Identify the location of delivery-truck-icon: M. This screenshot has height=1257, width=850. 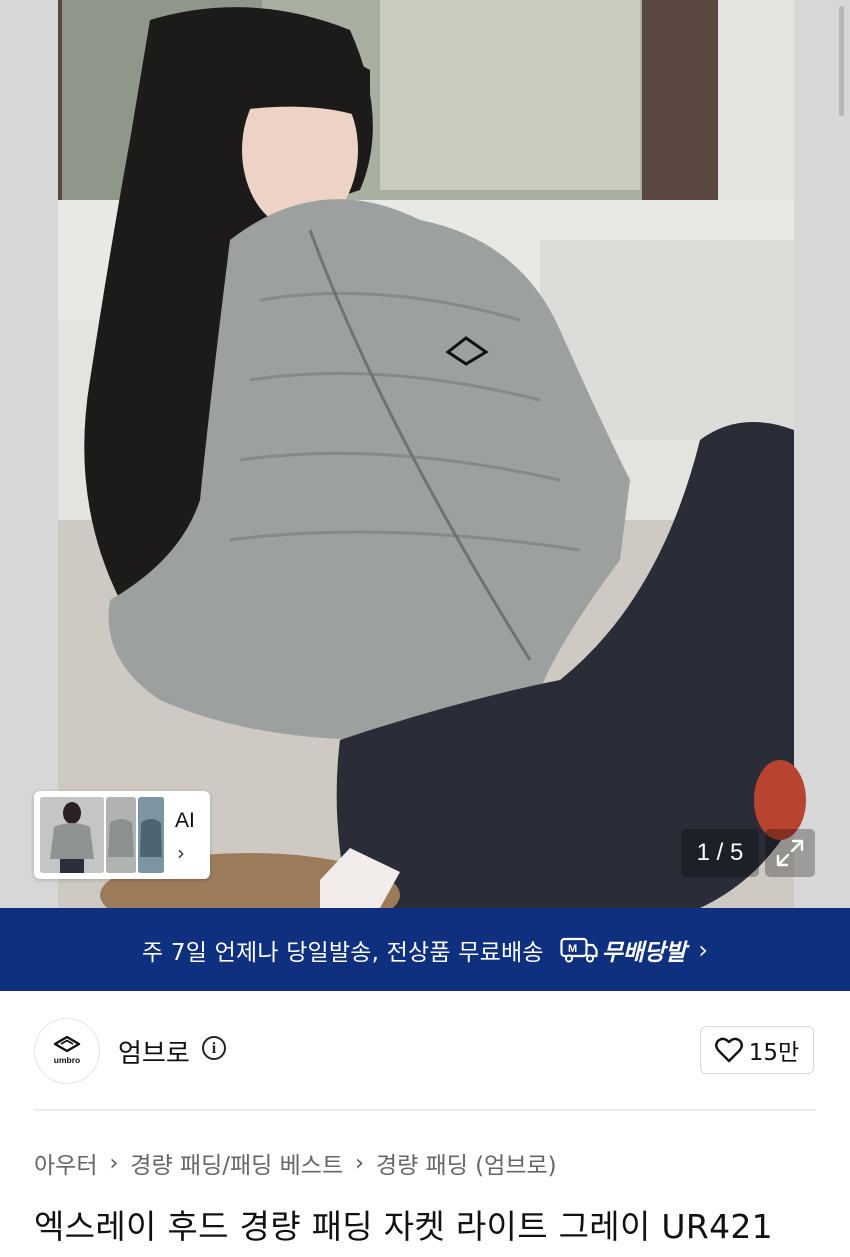
(579, 949).